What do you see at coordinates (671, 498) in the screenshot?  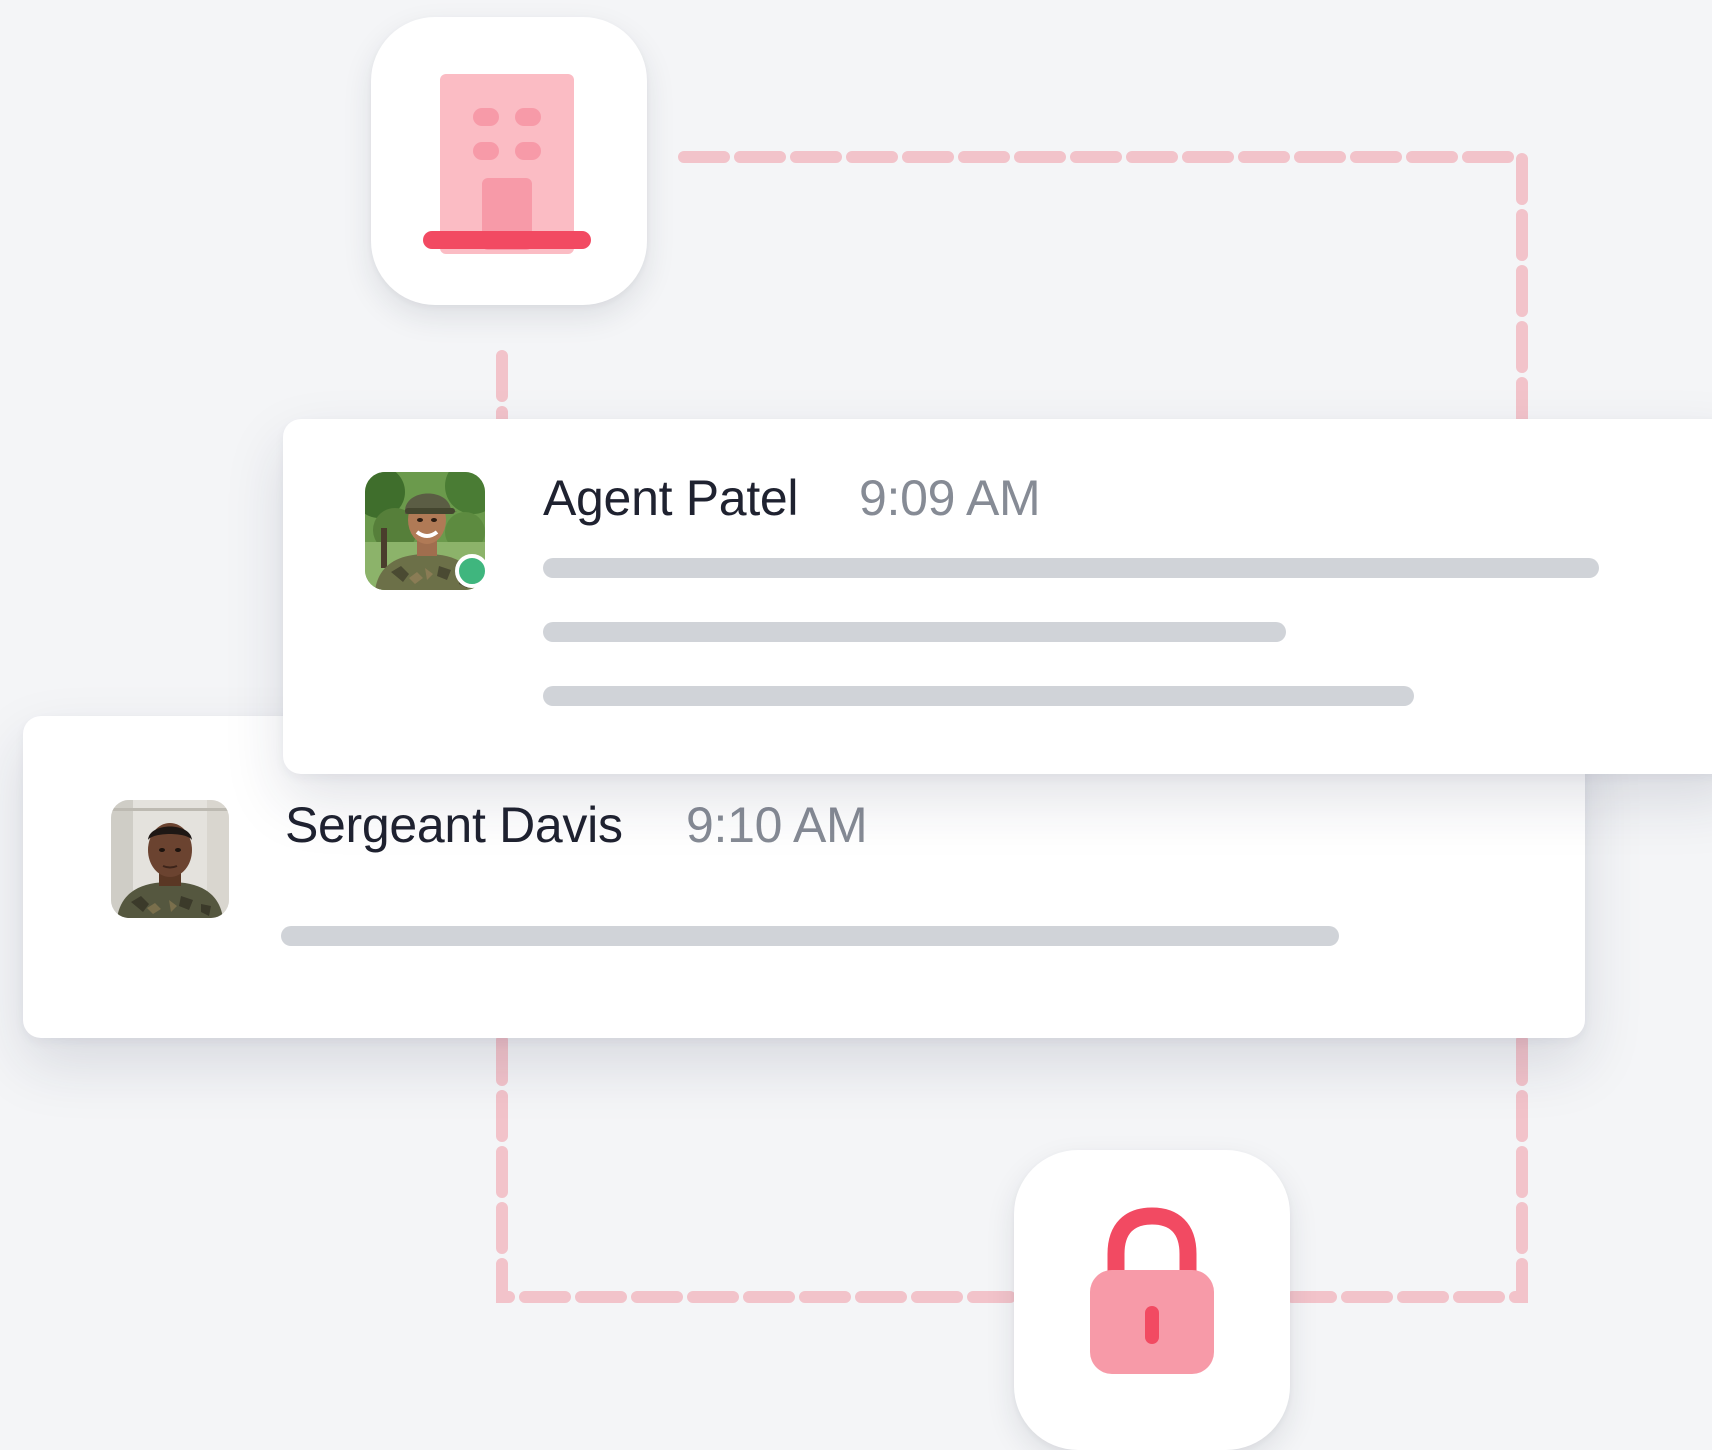 I see `message-author: Agent Patel` at bounding box center [671, 498].